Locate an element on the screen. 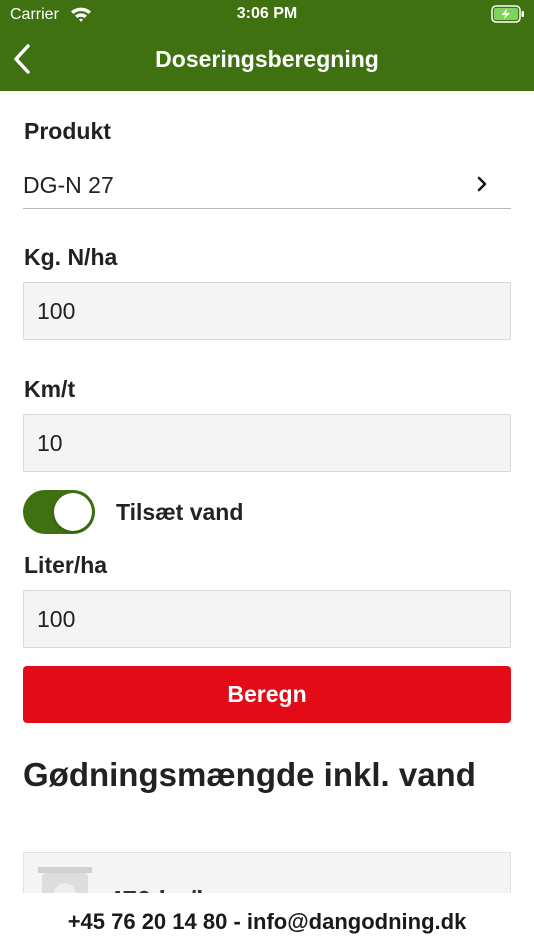  toggle-knob is located at coordinates (73, 512).